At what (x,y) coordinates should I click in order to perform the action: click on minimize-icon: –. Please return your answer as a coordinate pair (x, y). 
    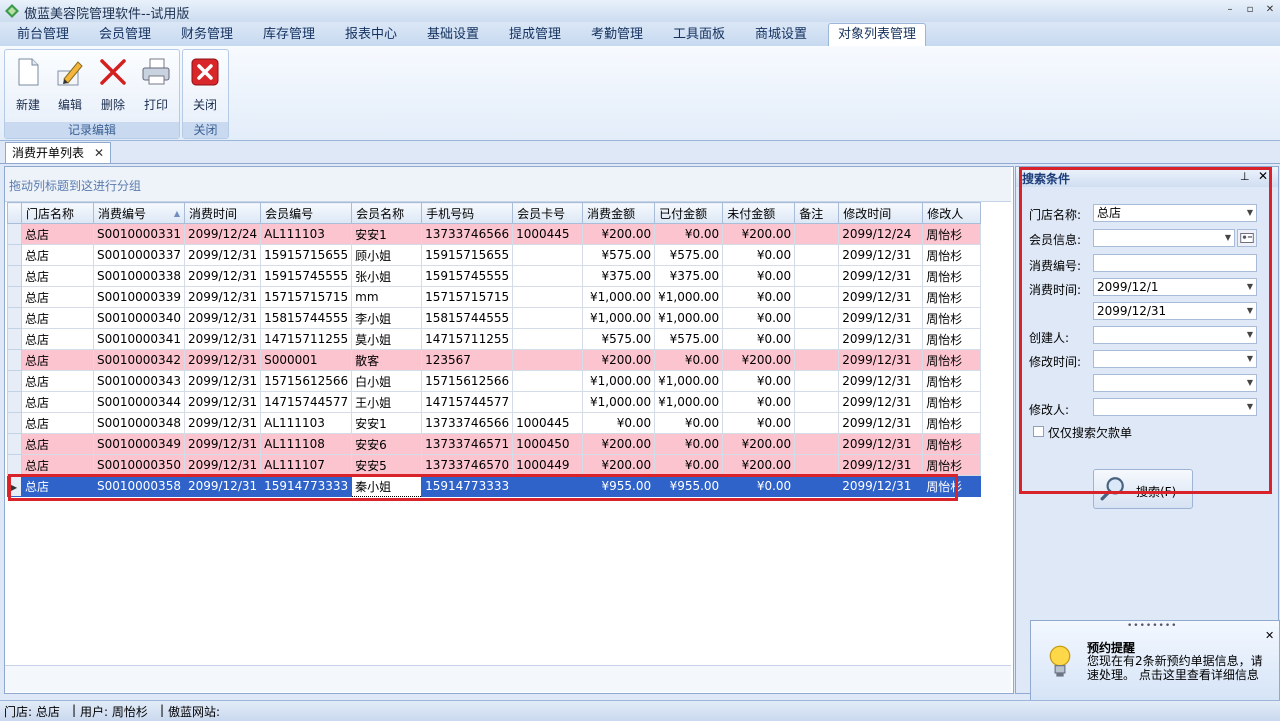
    Looking at the image, I should click on (1230, 10).